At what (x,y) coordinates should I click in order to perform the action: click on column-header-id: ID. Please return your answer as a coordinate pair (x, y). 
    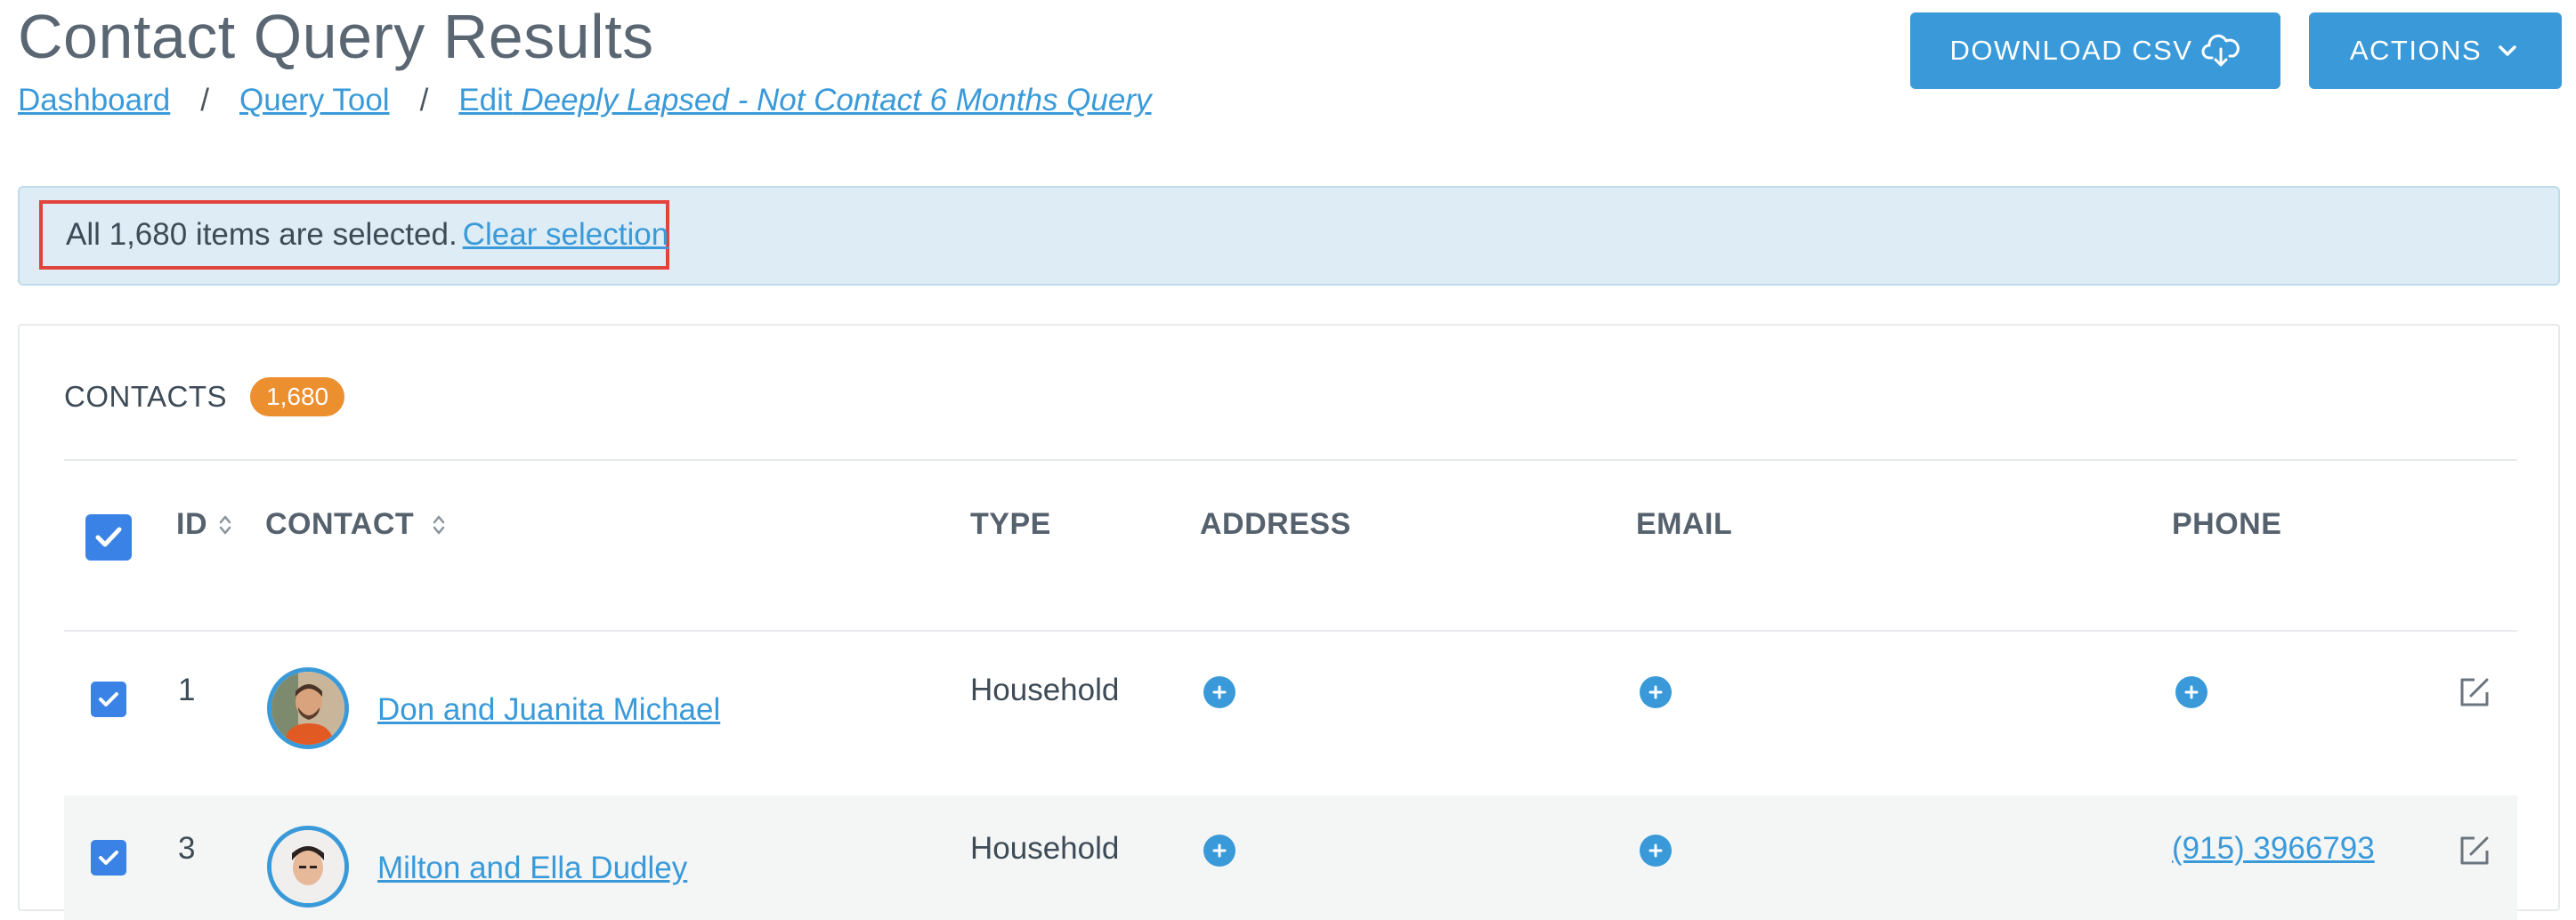
    Looking at the image, I should click on (204, 524).